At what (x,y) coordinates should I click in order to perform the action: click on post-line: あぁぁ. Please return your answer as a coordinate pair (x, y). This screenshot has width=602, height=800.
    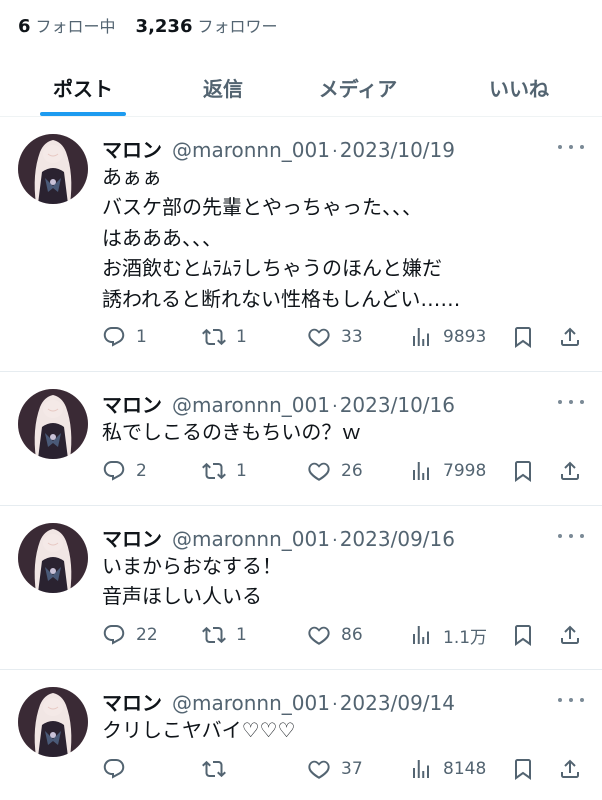
    Looking at the image, I should click on (132, 177).